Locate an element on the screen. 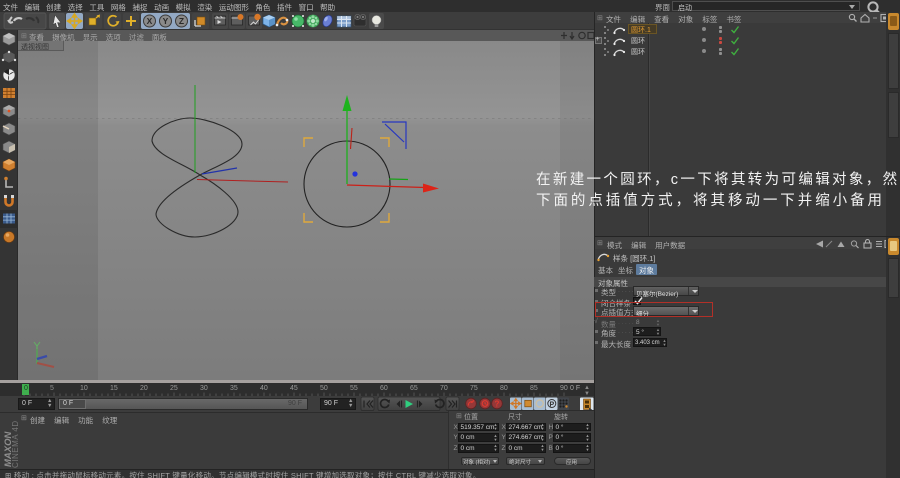 The image size is (900, 478). svg-text: Y is located at coordinates (166, 21).